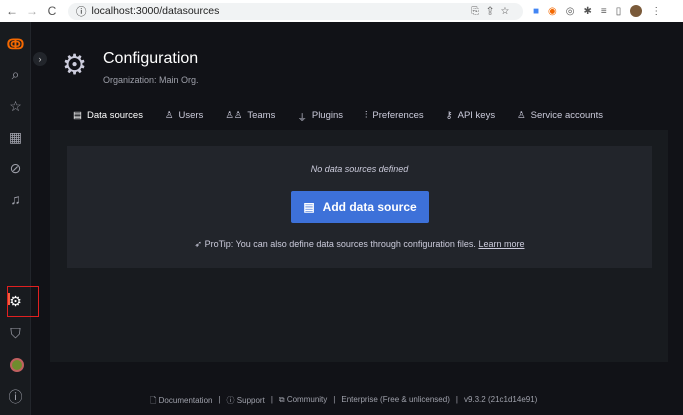 The image size is (683, 415). I want to click on menu-icon: ⋮, so click(656, 11).